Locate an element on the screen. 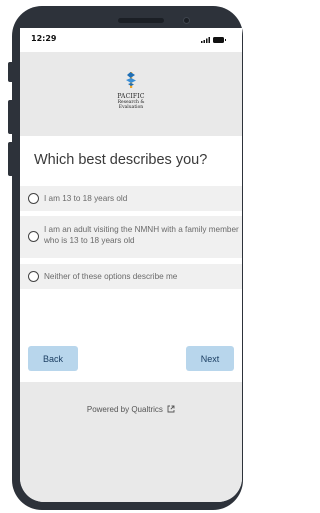 The image size is (320, 513). volume-down-button is located at coordinates (10, 159).